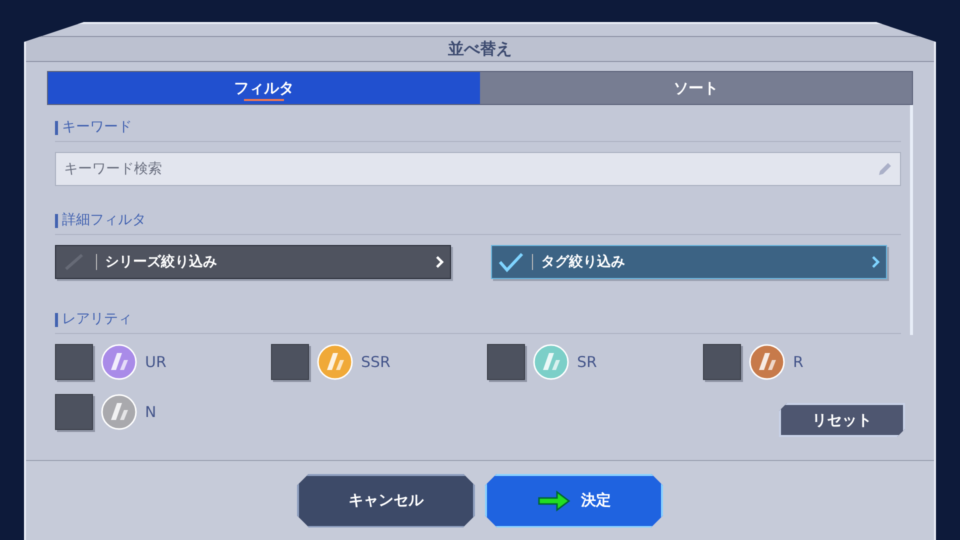  Describe the element at coordinates (478, 321) in the screenshot. I see `section-heading: レアリティ` at that location.